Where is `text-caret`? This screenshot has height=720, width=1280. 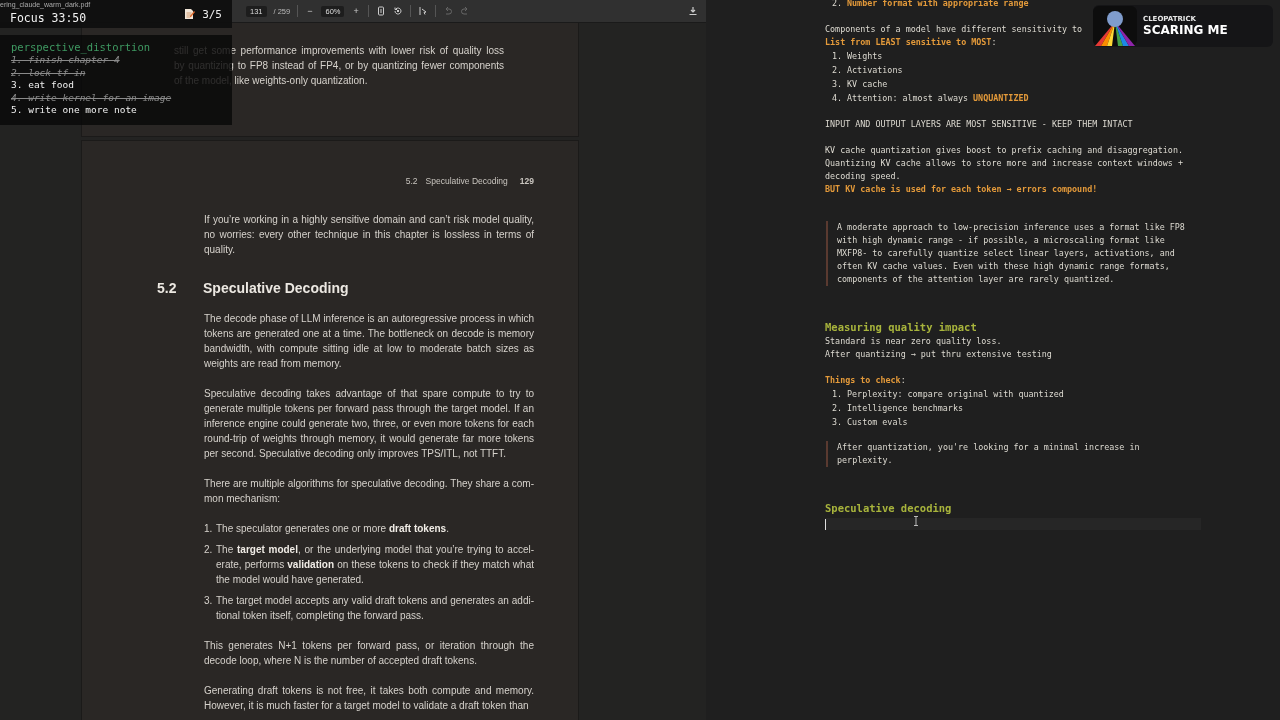
text-caret is located at coordinates (825, 524).